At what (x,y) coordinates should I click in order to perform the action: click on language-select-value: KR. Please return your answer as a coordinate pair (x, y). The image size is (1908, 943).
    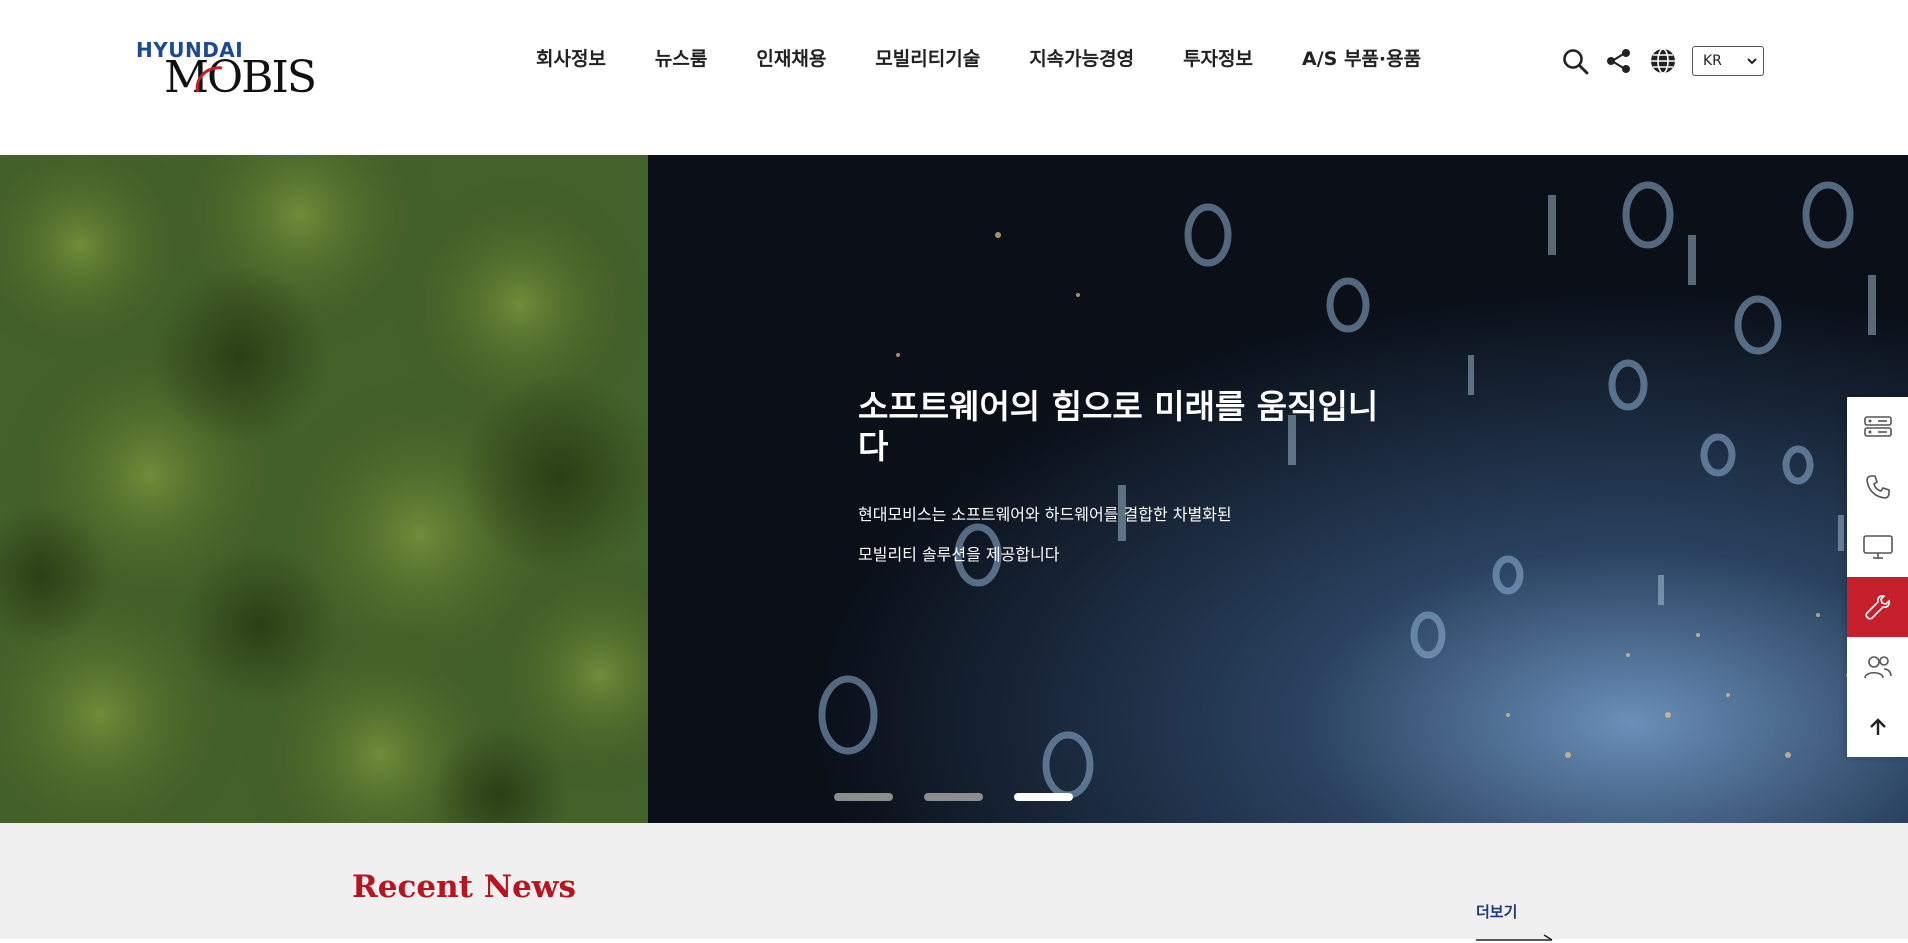
    Looking at the image, I should click on (1712, 61).